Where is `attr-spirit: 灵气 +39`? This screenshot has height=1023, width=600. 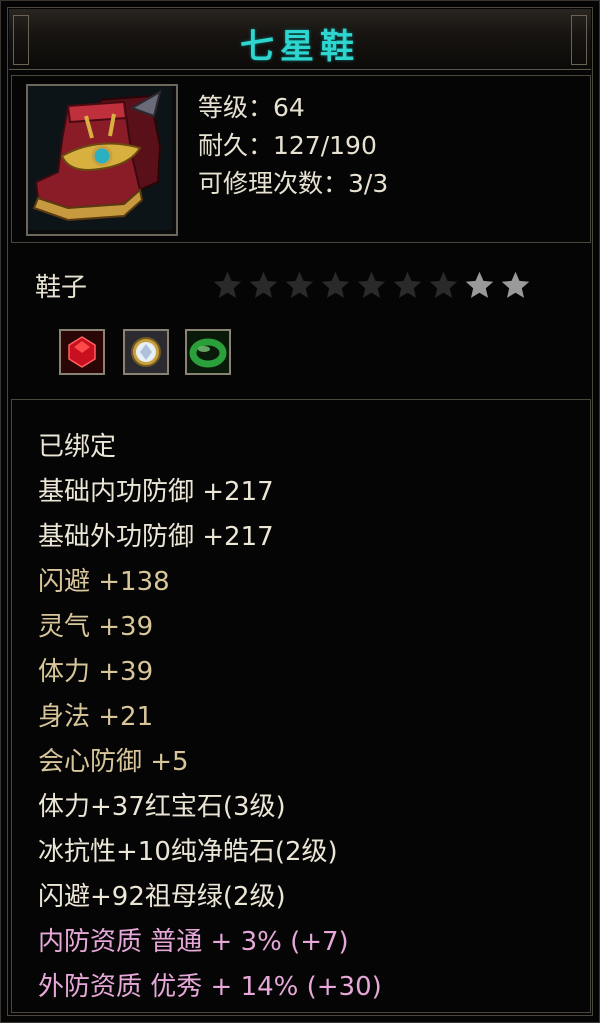
attr-spirit: 灵气 +39 is located at coordinates (96, 627).